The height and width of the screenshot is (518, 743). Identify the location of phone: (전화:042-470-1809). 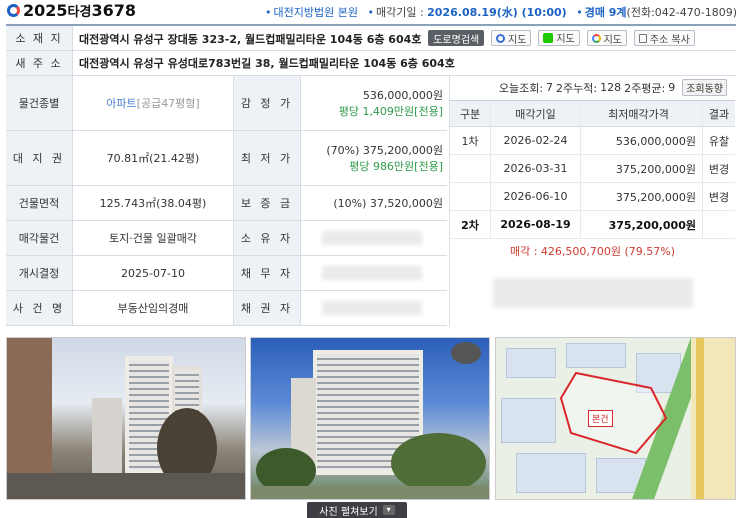
(681, 12).